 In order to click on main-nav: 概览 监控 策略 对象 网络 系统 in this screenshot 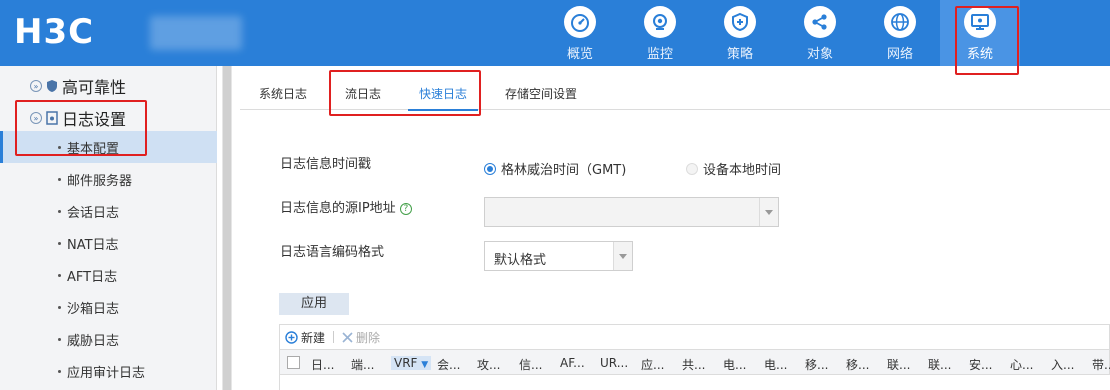, I will do `click(780, 33)`.